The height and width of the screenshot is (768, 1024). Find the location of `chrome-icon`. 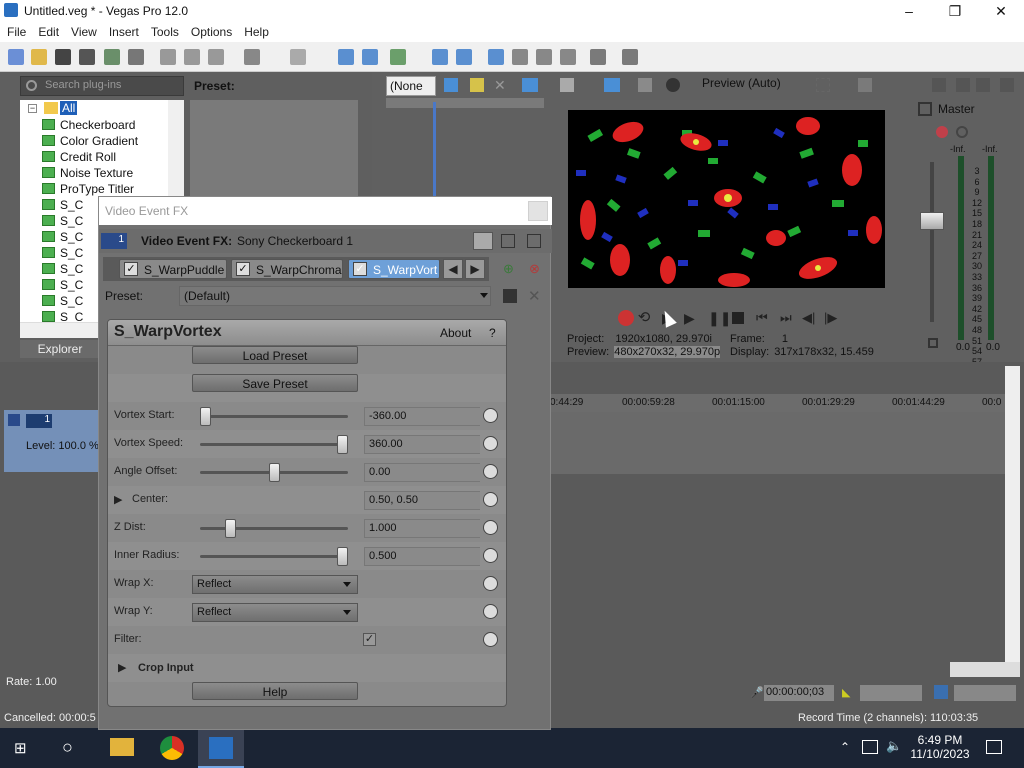

chrome-icon is located at coordinates (172, 748).